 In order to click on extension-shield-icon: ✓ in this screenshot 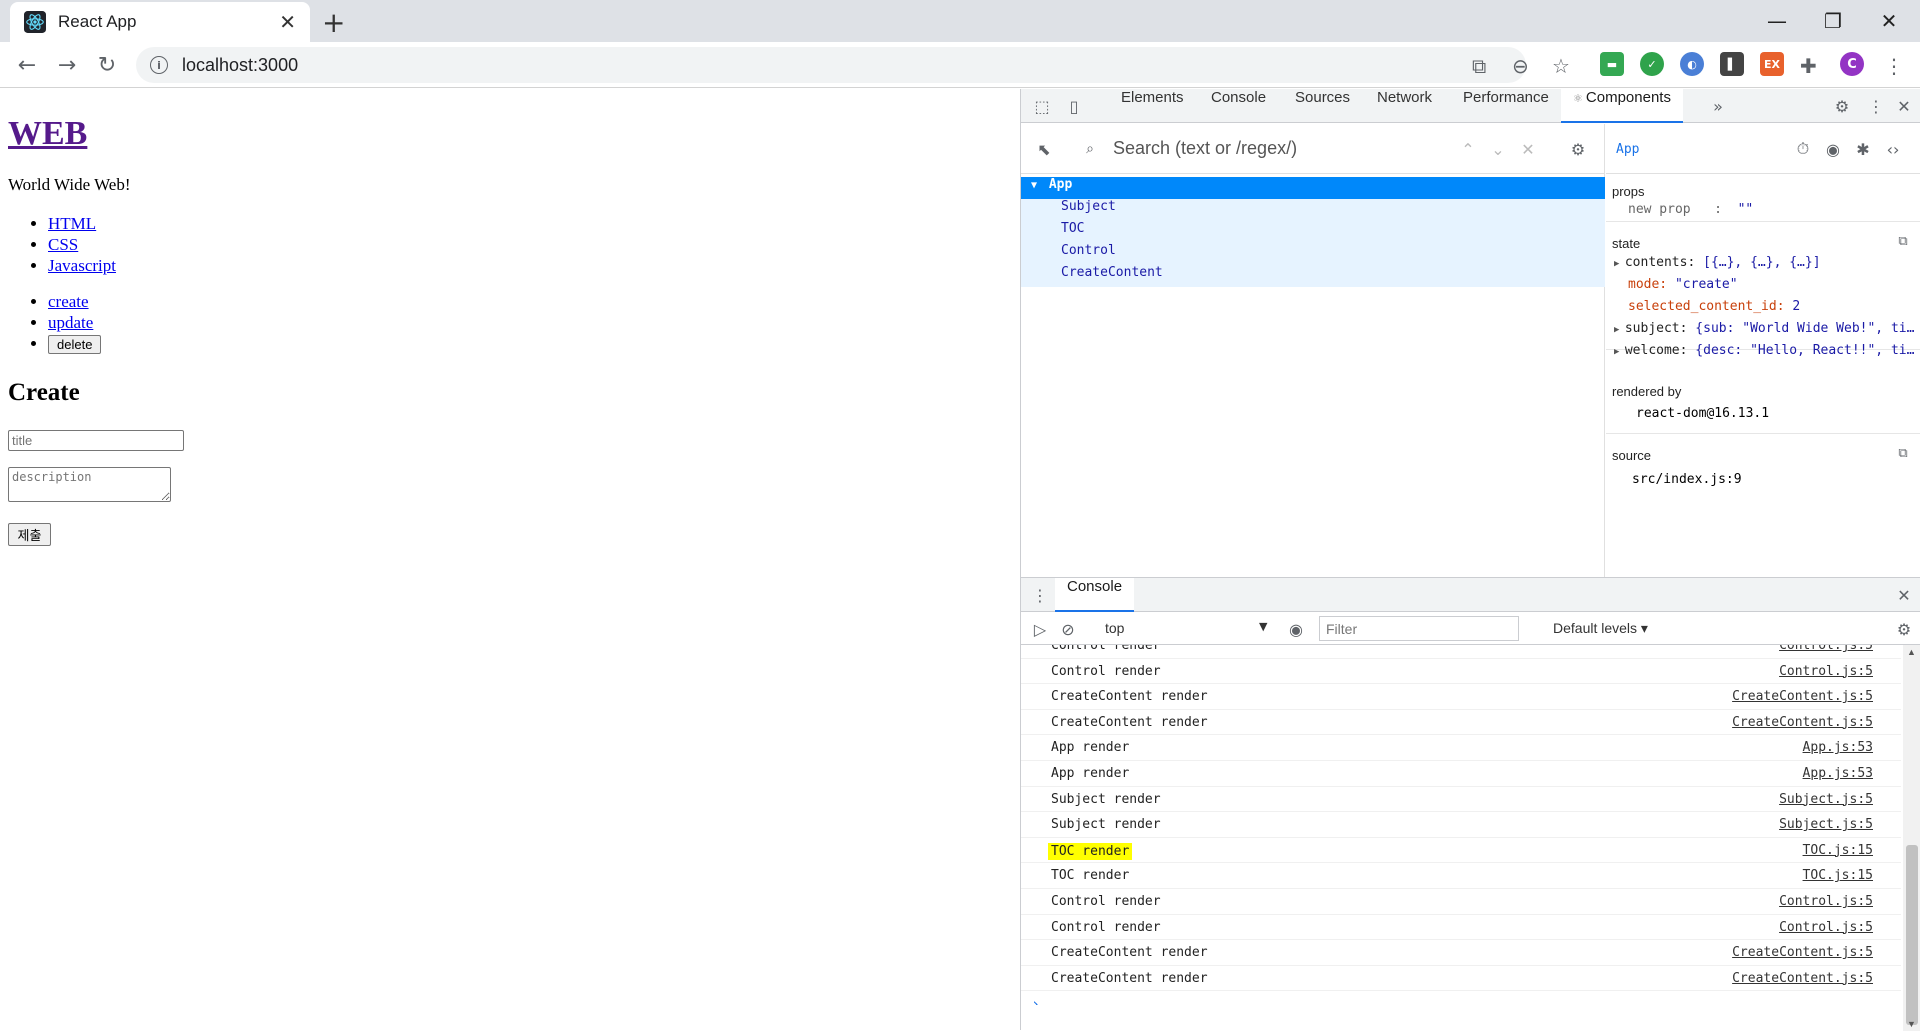, I will do `click(1652, 64)`.